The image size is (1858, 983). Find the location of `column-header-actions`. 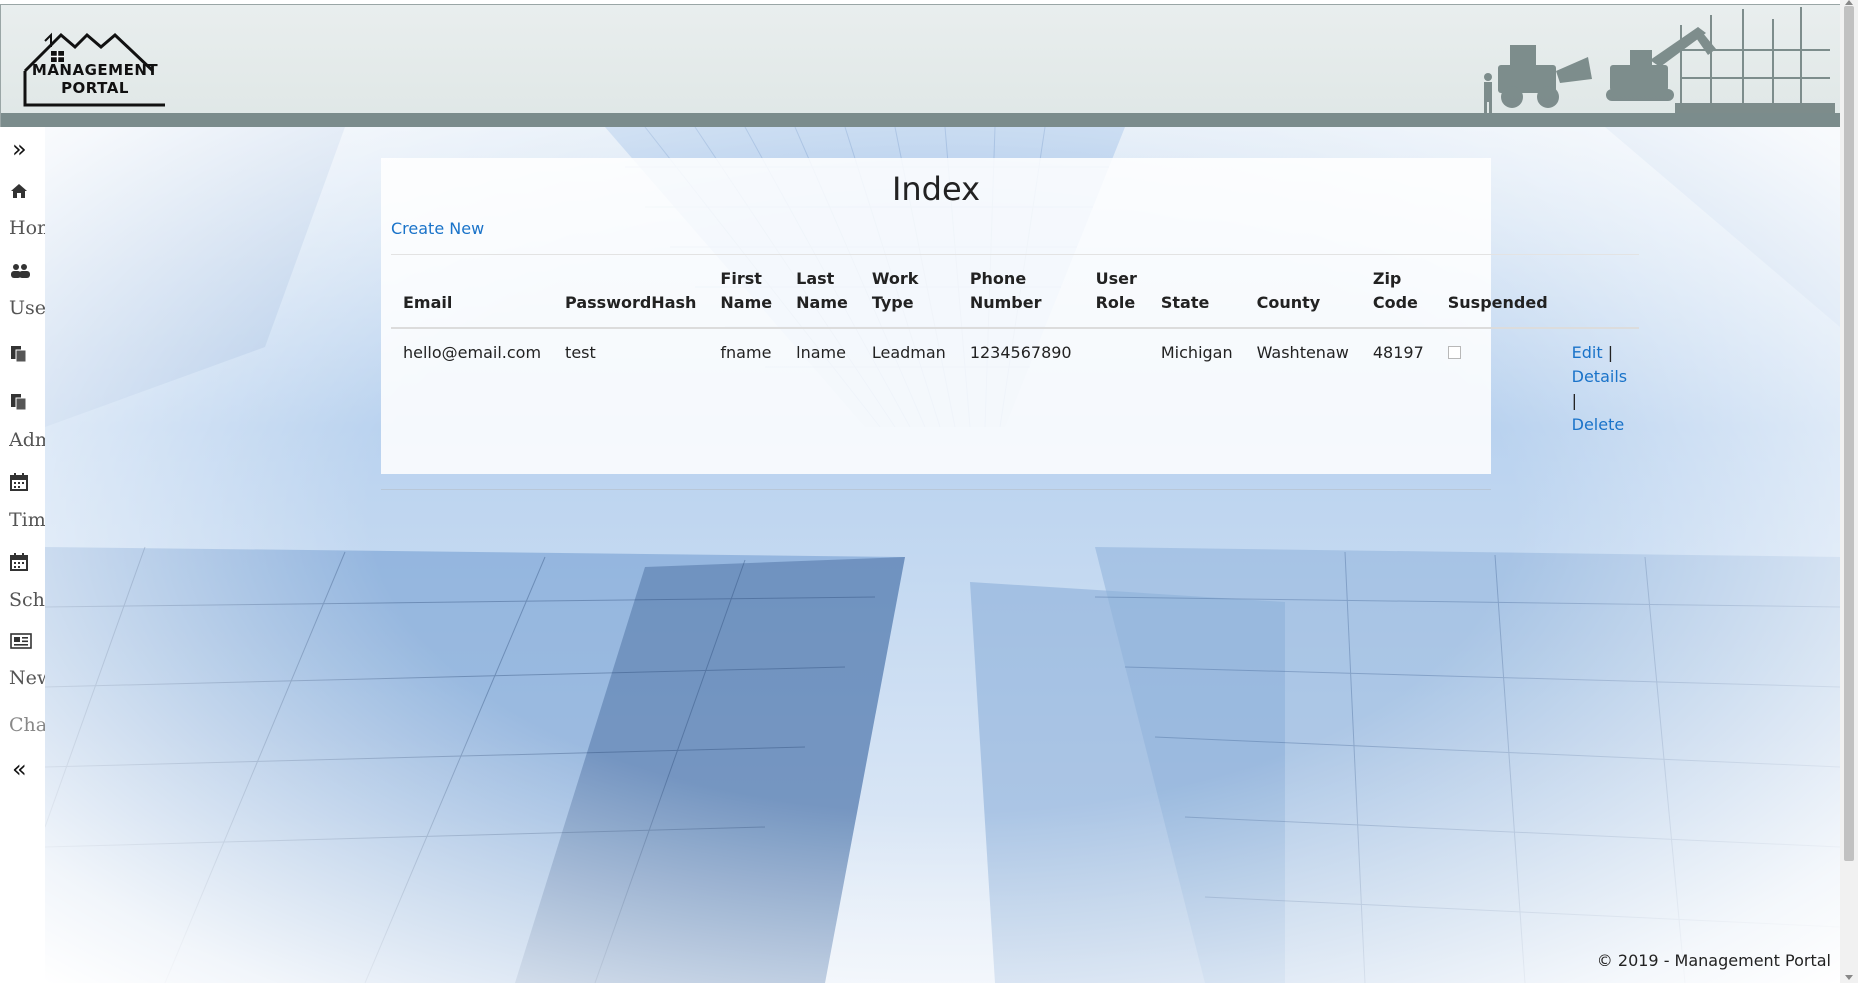

column-header-actions is located at coordinates (1599, 291).